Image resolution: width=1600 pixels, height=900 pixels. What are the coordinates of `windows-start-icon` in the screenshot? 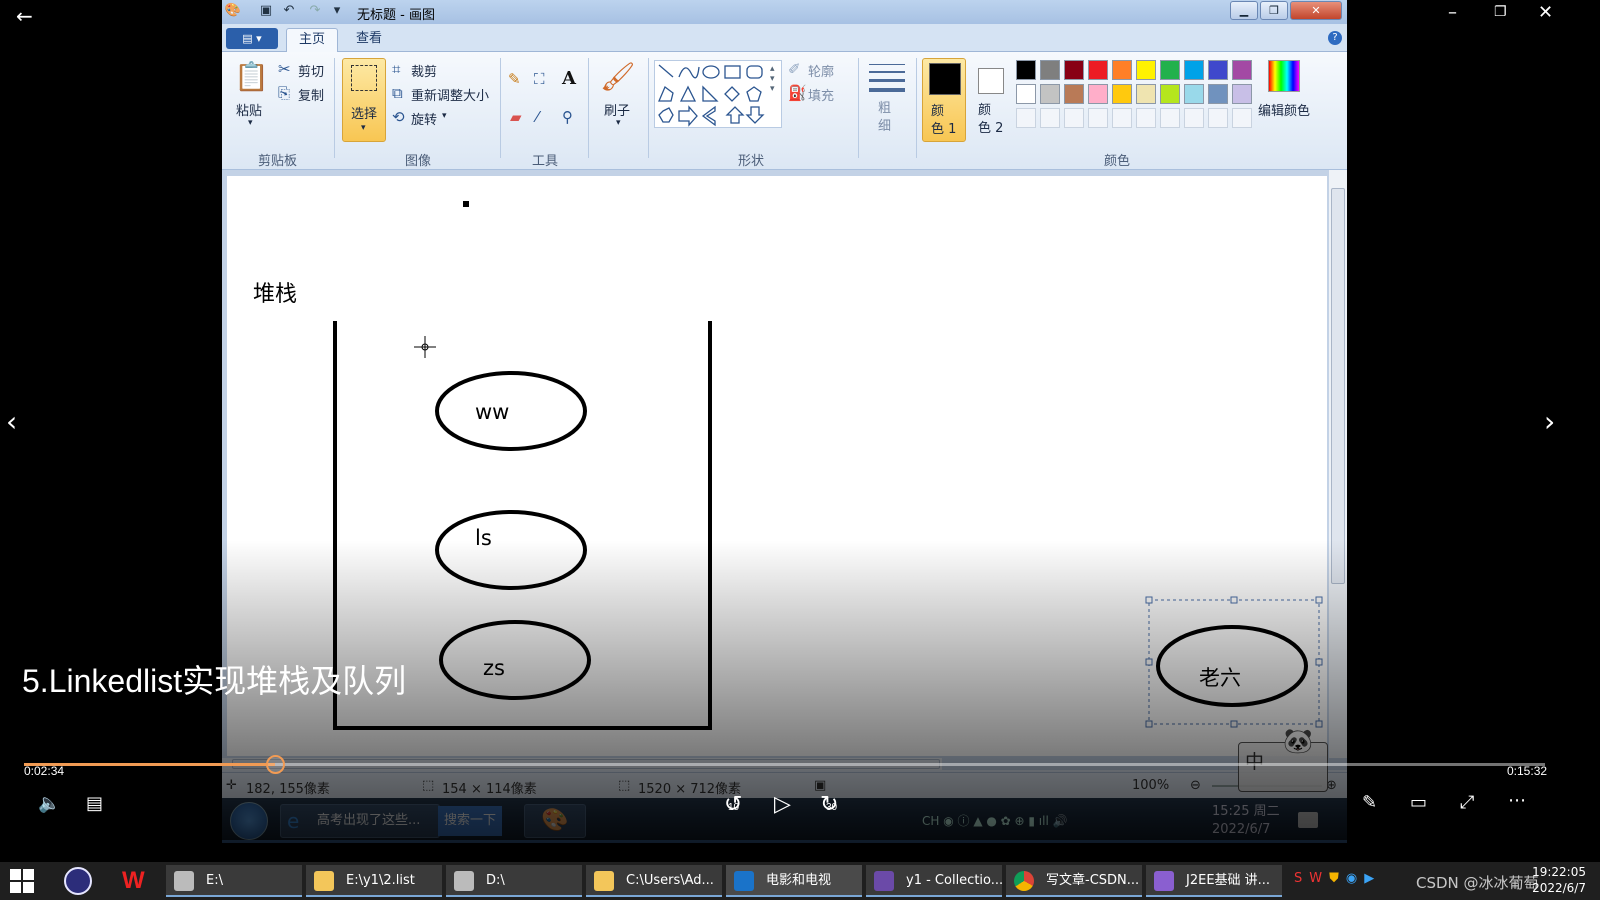 It's located at (22, 881).